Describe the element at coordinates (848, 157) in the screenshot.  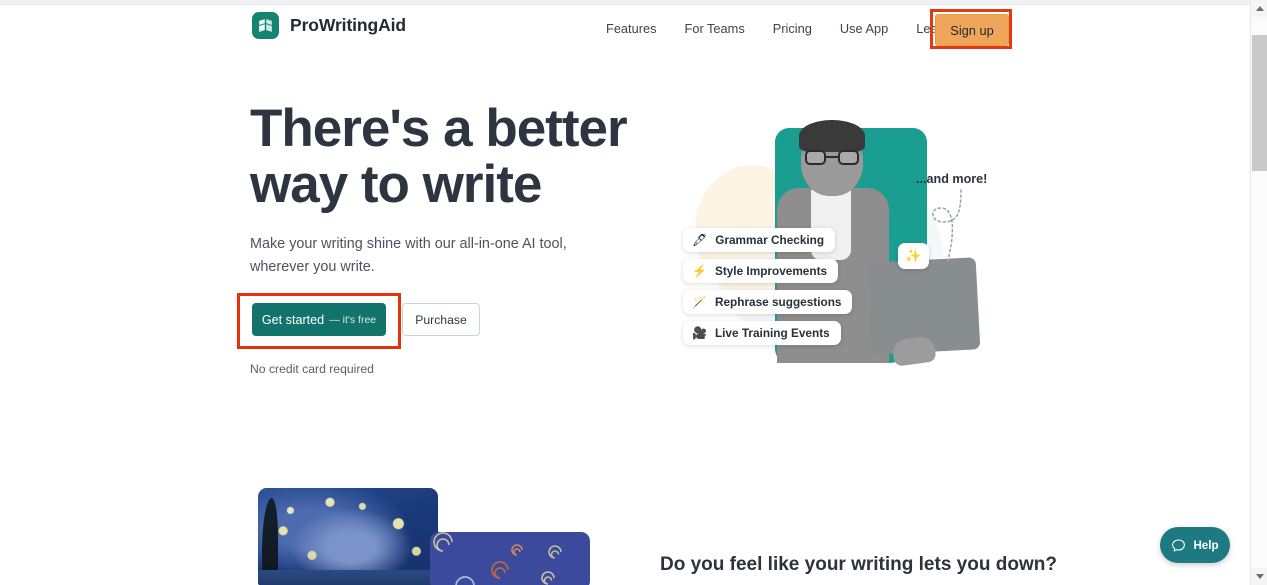
I see `glasses-right-lens` at that location.